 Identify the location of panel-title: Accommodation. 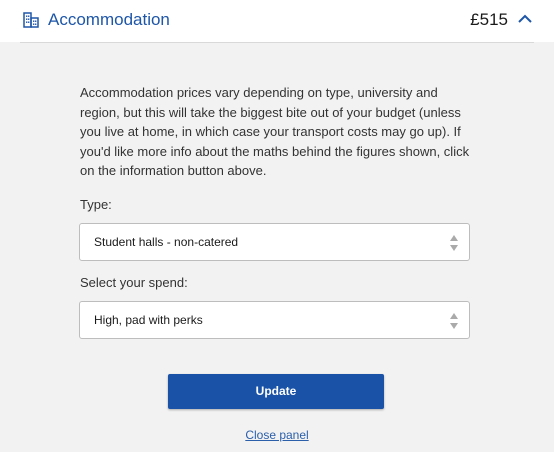
(109, 19).